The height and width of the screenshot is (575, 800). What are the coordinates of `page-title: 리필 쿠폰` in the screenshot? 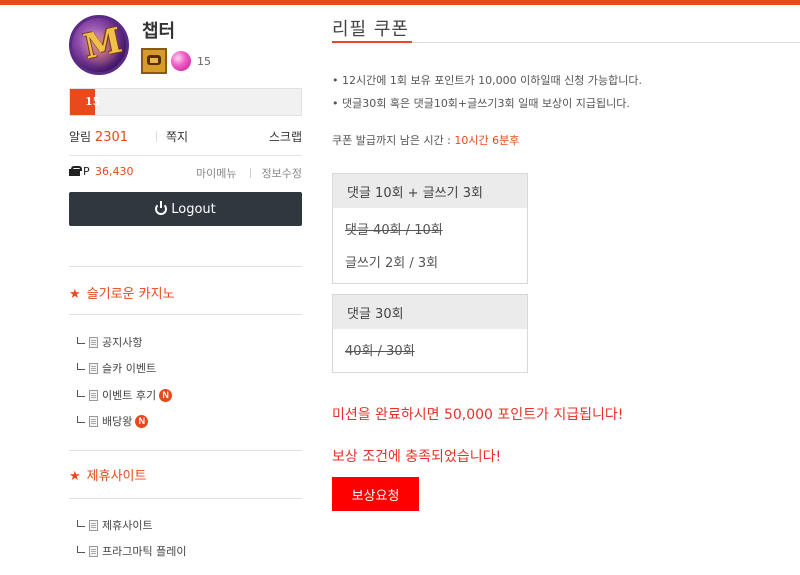 It's located at (370, 29).